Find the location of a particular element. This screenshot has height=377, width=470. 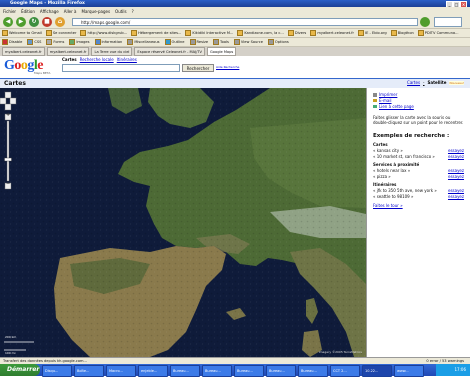

go-icon is located at coordinates (425, 22).